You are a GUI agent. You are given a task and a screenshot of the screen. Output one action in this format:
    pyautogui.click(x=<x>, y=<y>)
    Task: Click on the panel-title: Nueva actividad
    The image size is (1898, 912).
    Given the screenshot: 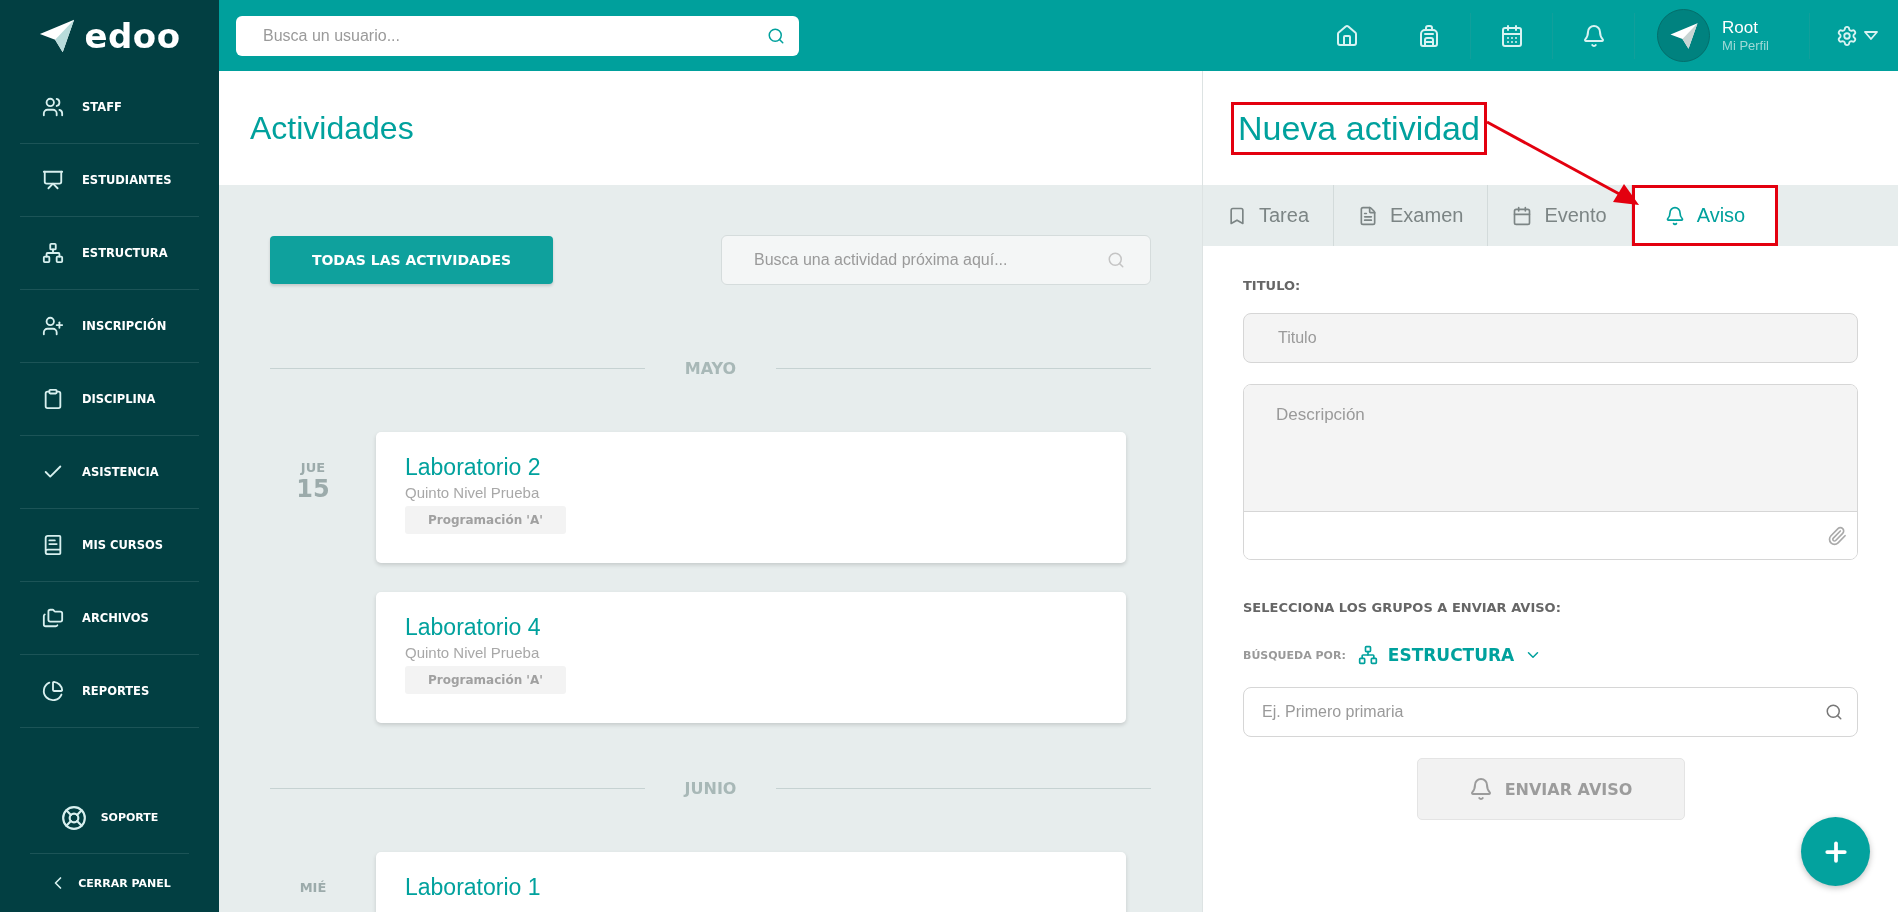 What is the action you would take?
    pyautogui.click(x=1359, y=128)
    